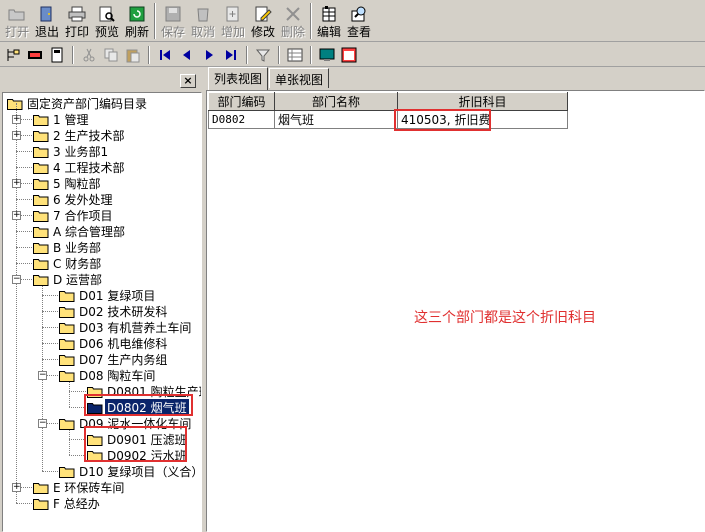  I want to click on monitor-button, so click(327, 55).